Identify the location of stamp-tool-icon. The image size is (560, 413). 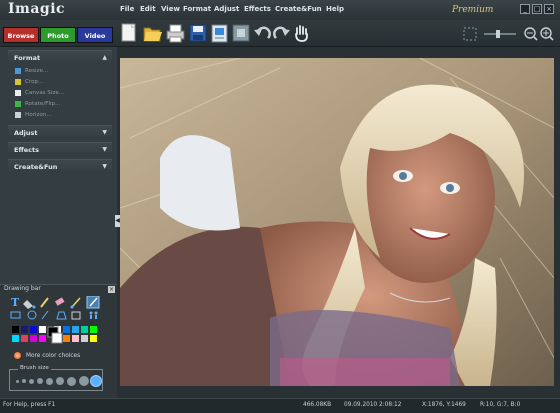
(93, 315).